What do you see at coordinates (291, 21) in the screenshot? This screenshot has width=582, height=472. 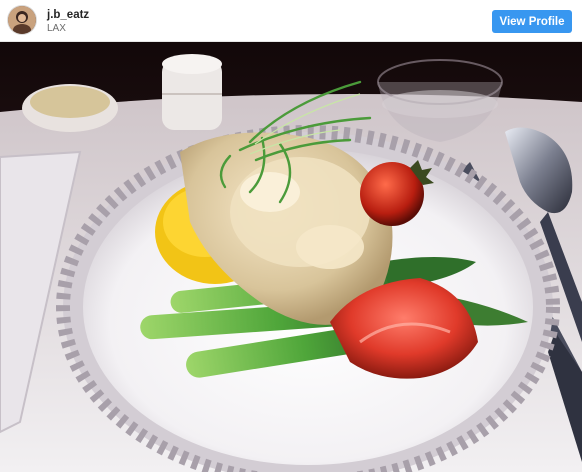 I see `post-header: j.b_eatz LAX View Profile` at bounding box center [291, 21].